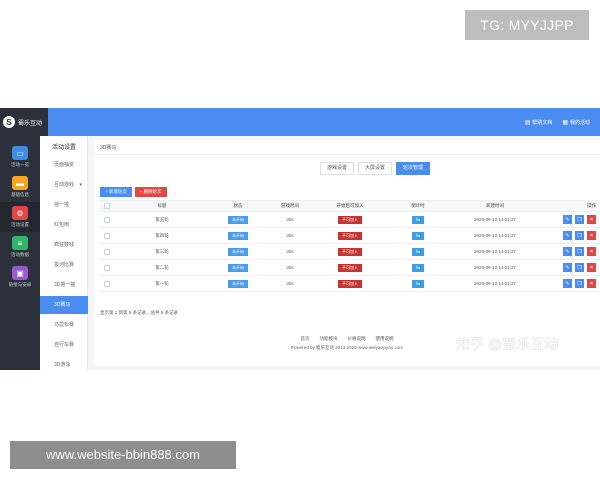  I want to click on submenu-item-3d-shake: 3D摇一摇, so click(64, 285).